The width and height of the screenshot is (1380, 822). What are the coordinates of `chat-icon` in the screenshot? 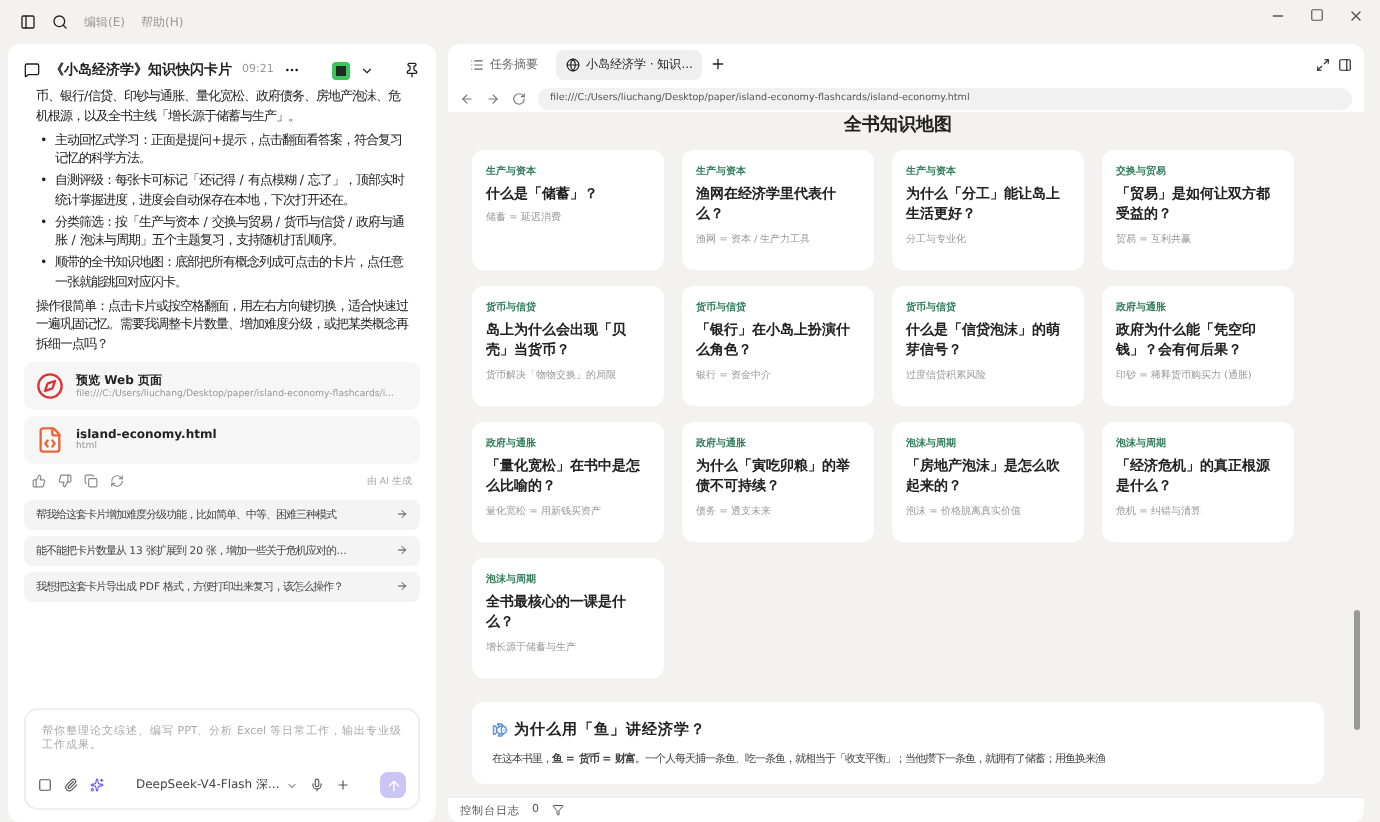 It's located at (32, 70).